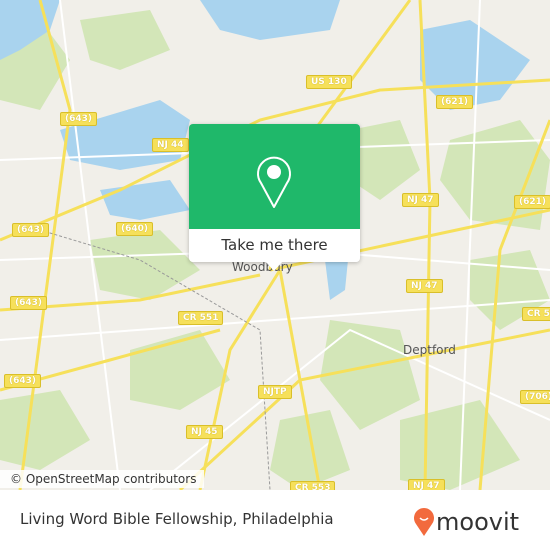 The height and width of the screenshot is (550, 550). Describe the element at coordinates (204, 432) in the screenshot. I see `road-shield: NJ 45` at that location.